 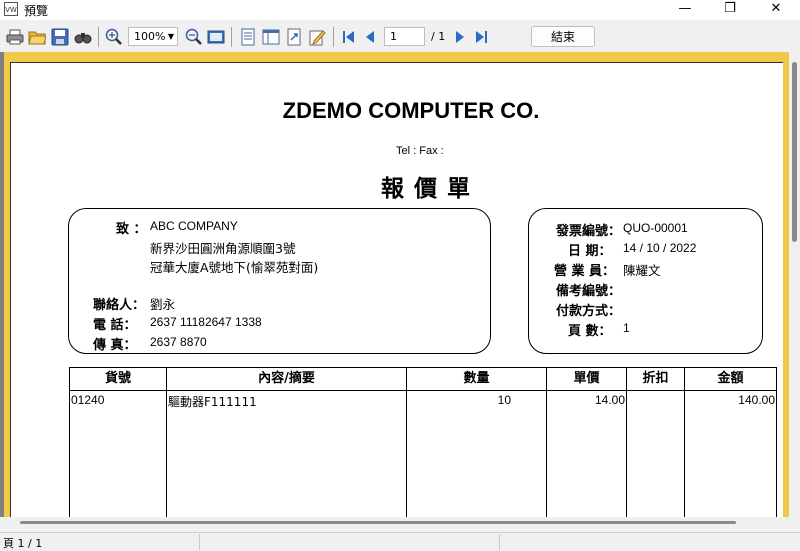 What do you see at coordinates (170, 36) in the screenshot?
I see `chevron-down-icon: ▼` at bounding box center [170, 36].